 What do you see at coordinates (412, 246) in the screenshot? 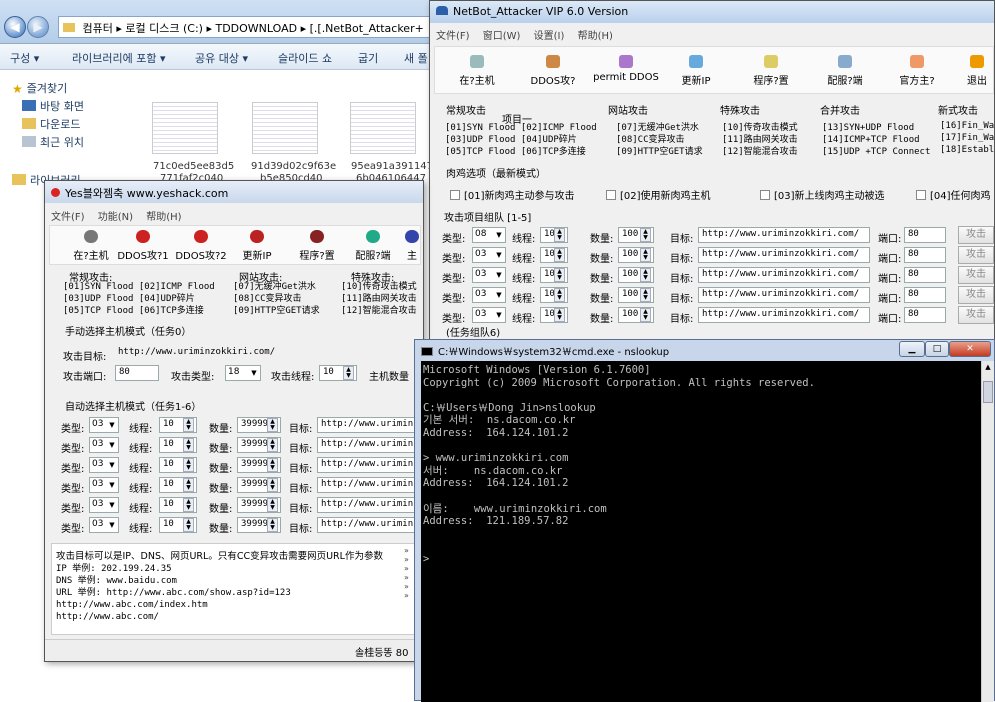
I see `more-button: 主` at bounding box center [412, 246].